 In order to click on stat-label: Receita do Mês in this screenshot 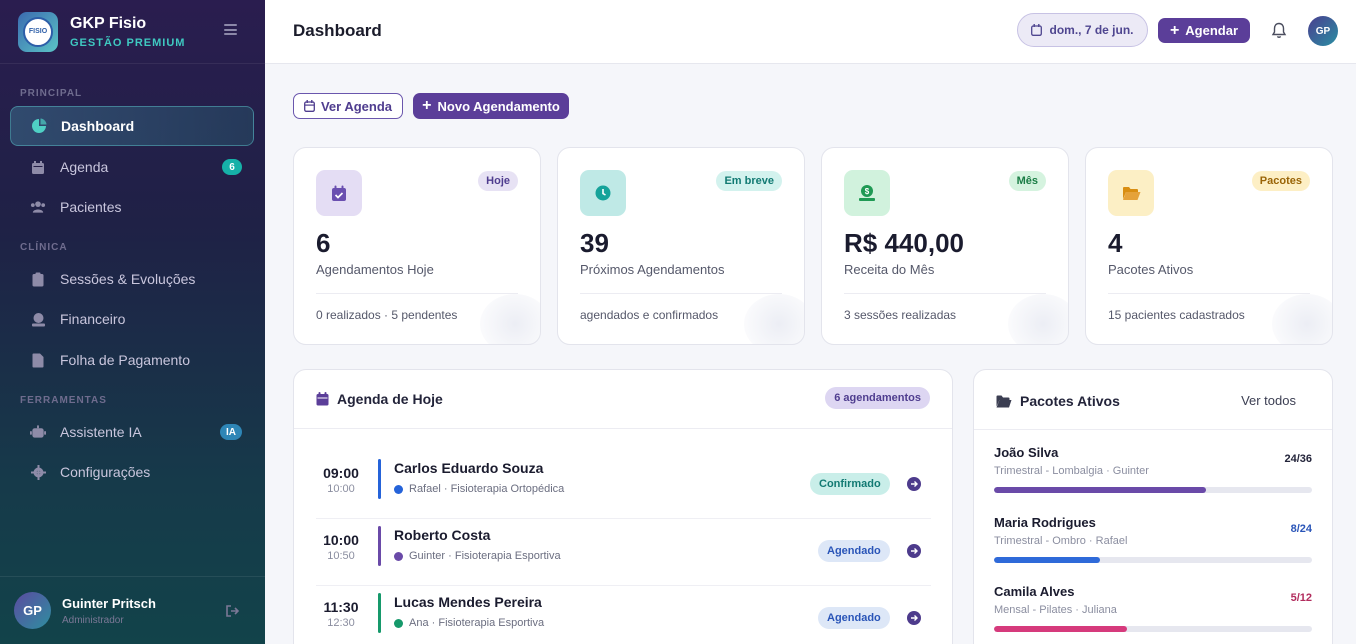, I will do `click(889, 269)`.